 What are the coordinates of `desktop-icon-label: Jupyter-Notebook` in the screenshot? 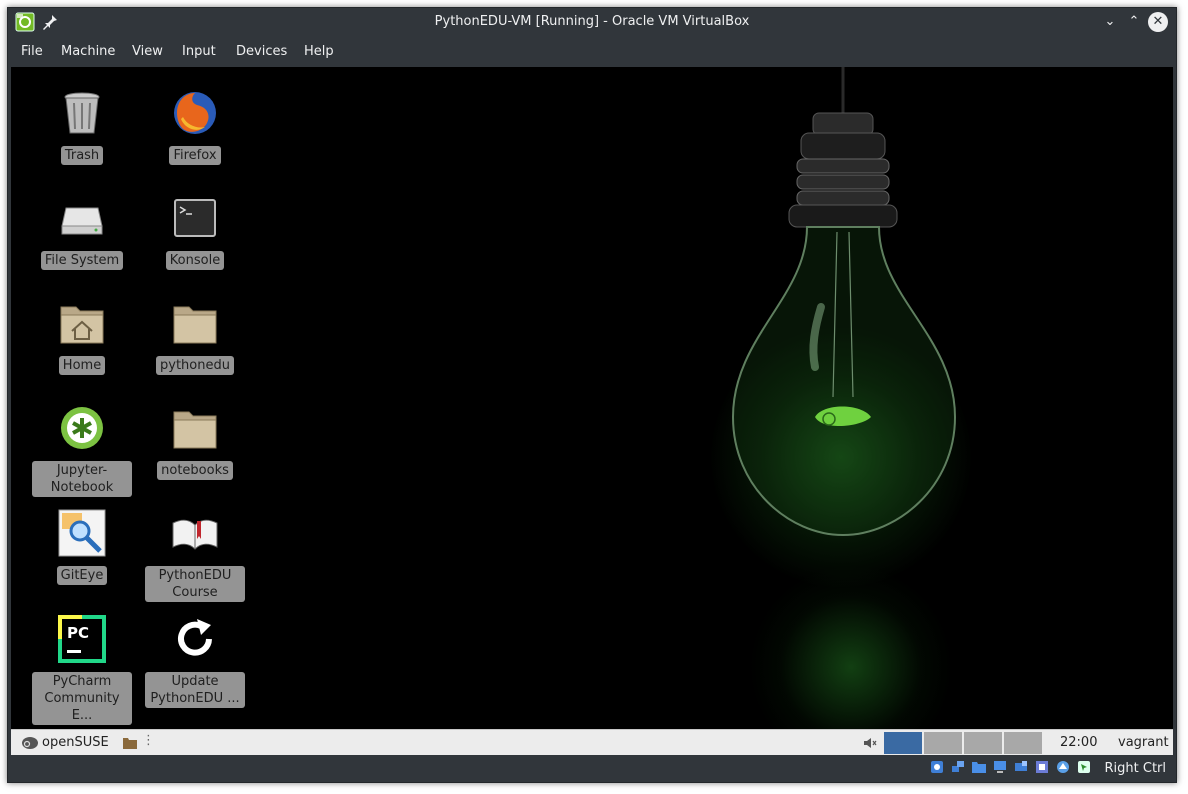 It's located at (82, 479).